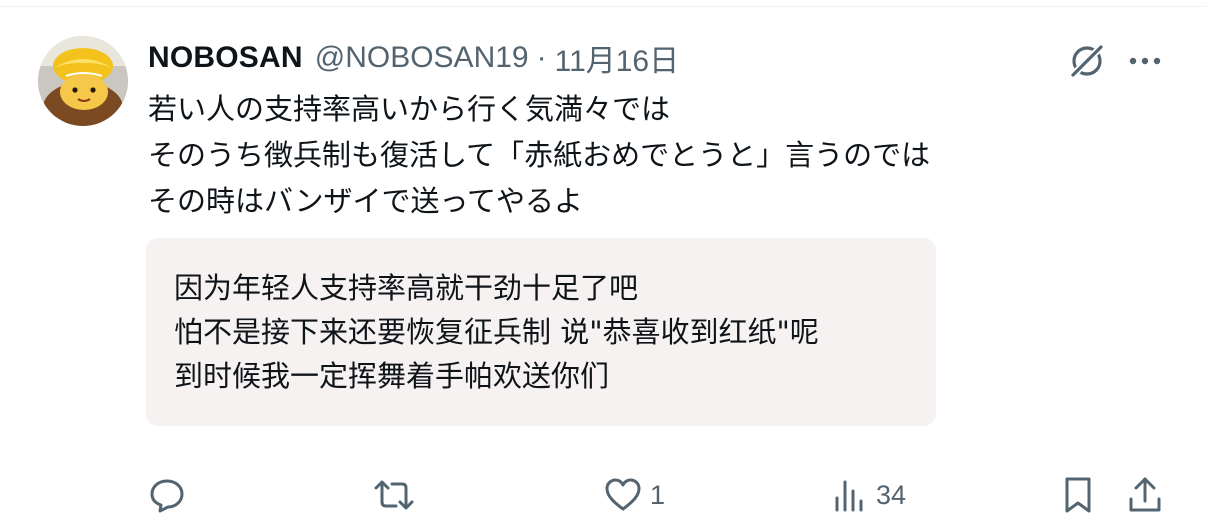 The width and height of the screenshot is (1206, 532). I want to click on views-button: 34, so click(869, 495).